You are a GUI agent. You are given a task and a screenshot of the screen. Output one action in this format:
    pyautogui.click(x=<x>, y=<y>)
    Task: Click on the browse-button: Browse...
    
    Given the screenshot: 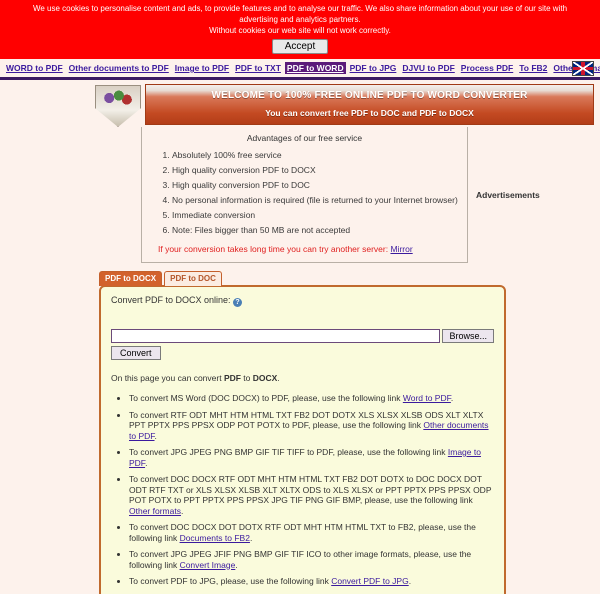 What is the action you would take?
    pyautogui.click(x=468, y=336)
    